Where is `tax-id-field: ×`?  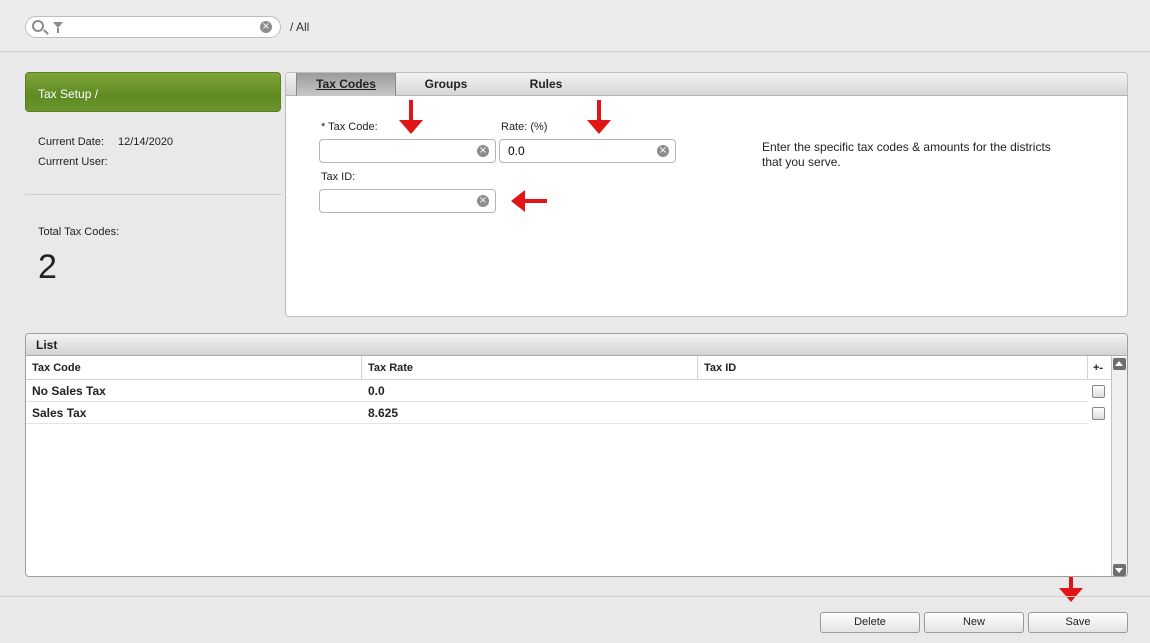
tax-id-field: × is located at coordinates (407, 201).